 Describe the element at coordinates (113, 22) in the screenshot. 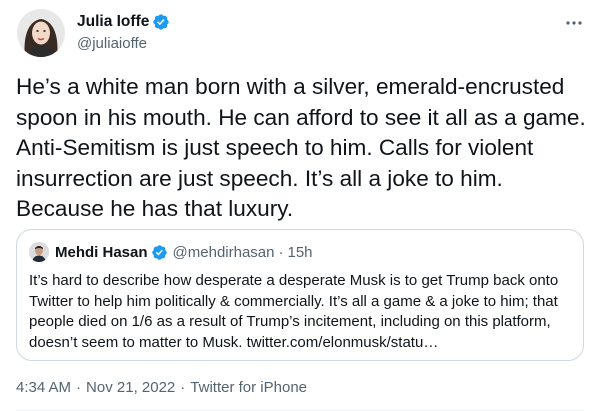

I see `author-display-name: Julia Ioffe` at that location.